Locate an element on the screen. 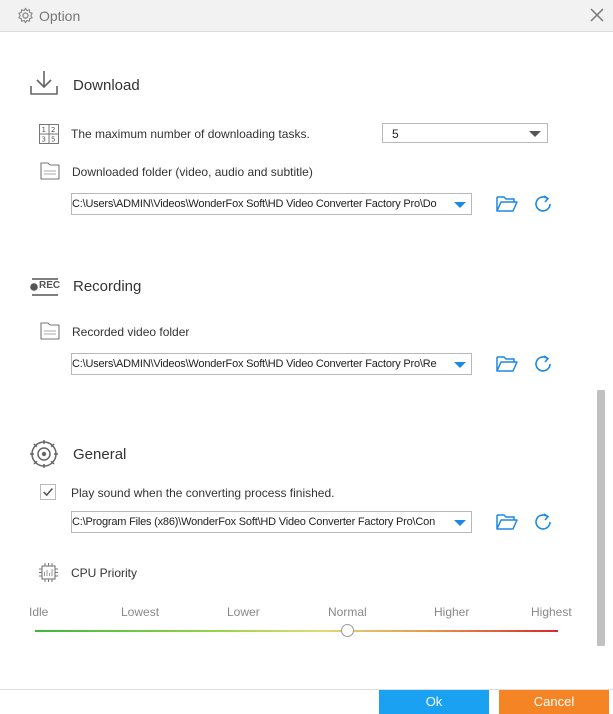  svg-text: 2 is located at coordinates (53, 130).